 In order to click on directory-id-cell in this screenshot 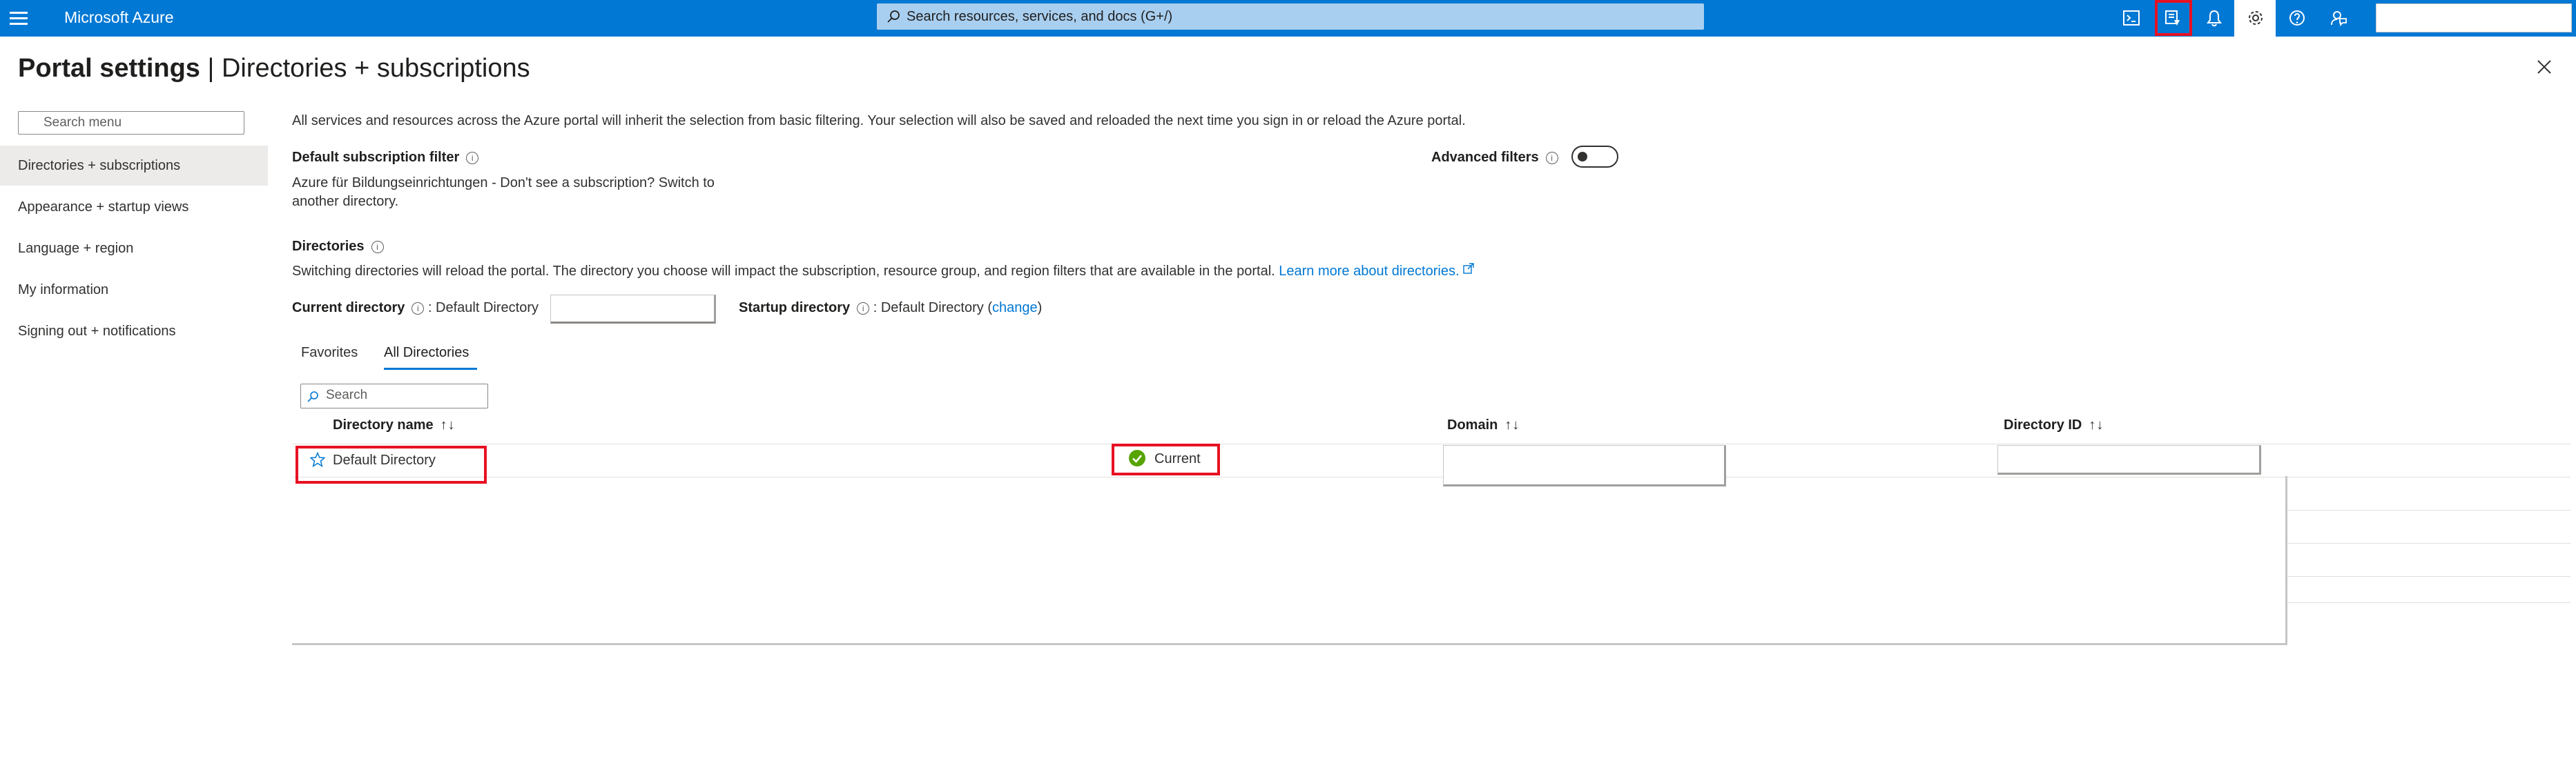, I will do `click(2129, 460)`.